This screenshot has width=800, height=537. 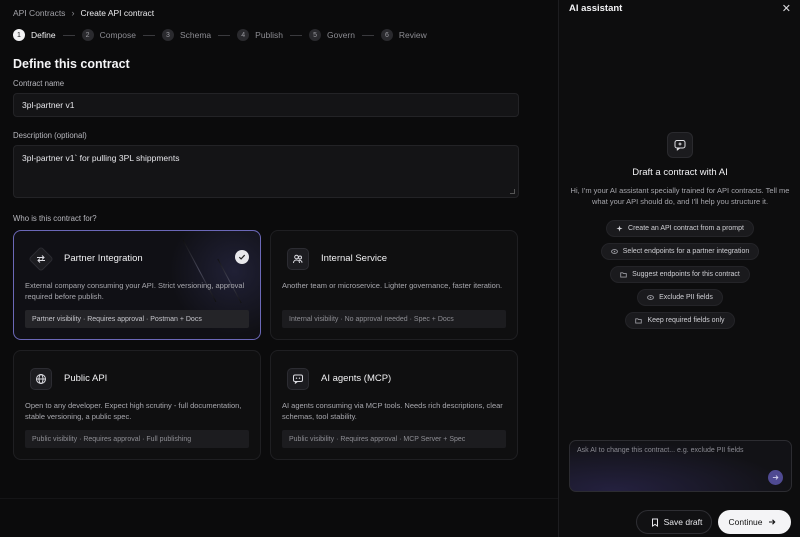 What do you see at coordinates (315, 35) in the screenshot?
I see `step-number: 5` at bounding box center [315, 35].